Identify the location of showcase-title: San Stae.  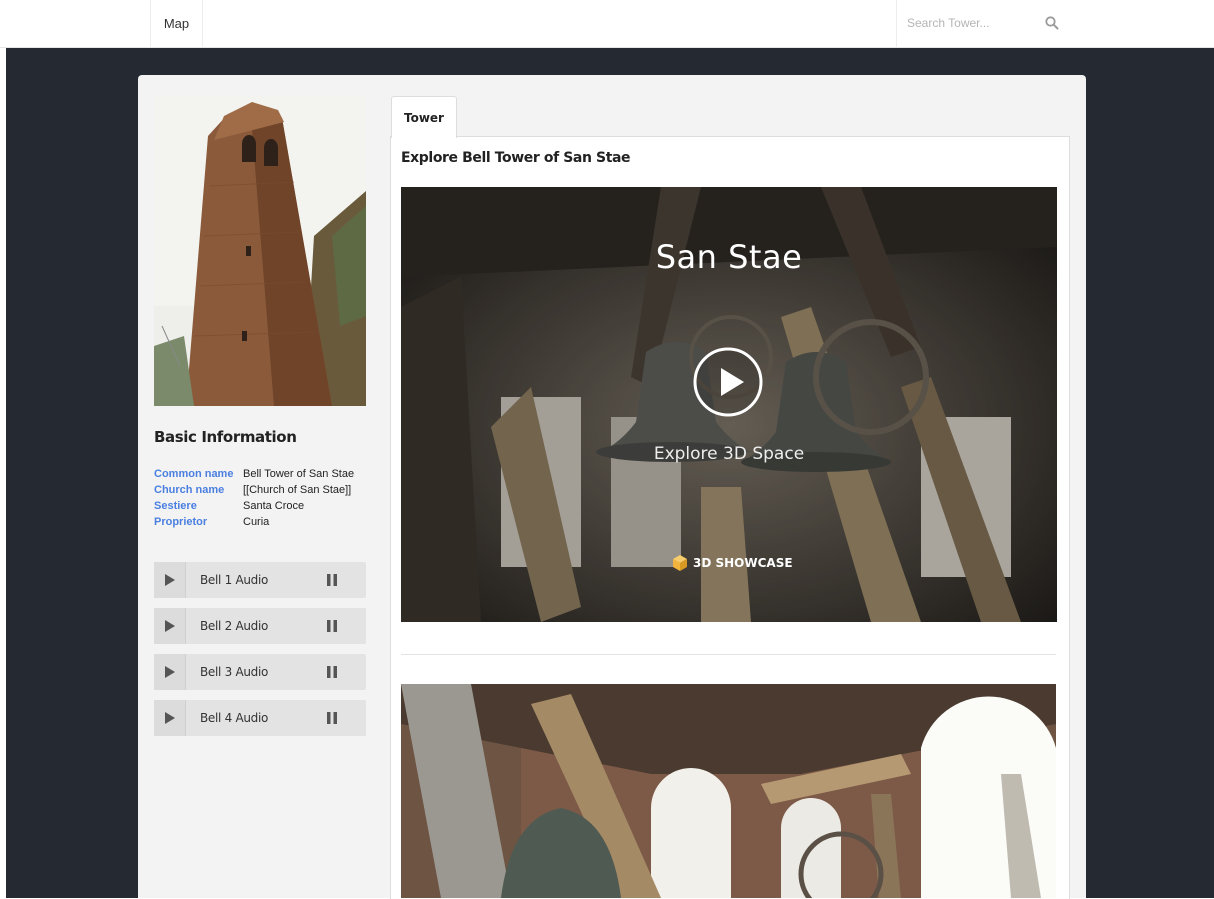
(729, 257).